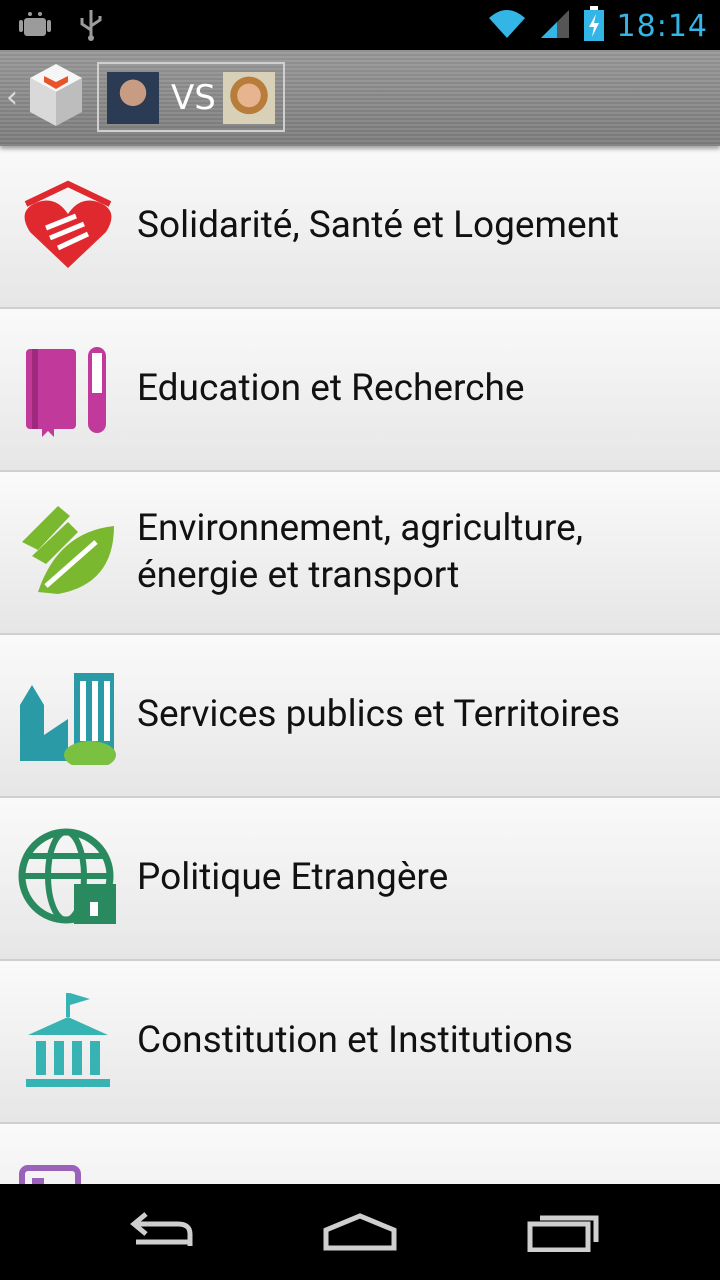 This screenshot has height=1280, width=720. I want to click on heart-hands-icon, so click(68, 226).